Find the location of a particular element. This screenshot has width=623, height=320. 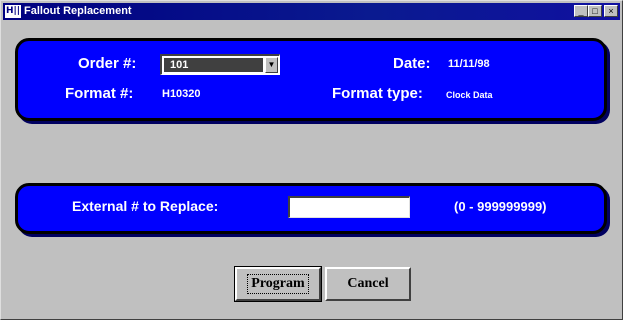

program-button-label: Program is located at coordinates (278, 284).